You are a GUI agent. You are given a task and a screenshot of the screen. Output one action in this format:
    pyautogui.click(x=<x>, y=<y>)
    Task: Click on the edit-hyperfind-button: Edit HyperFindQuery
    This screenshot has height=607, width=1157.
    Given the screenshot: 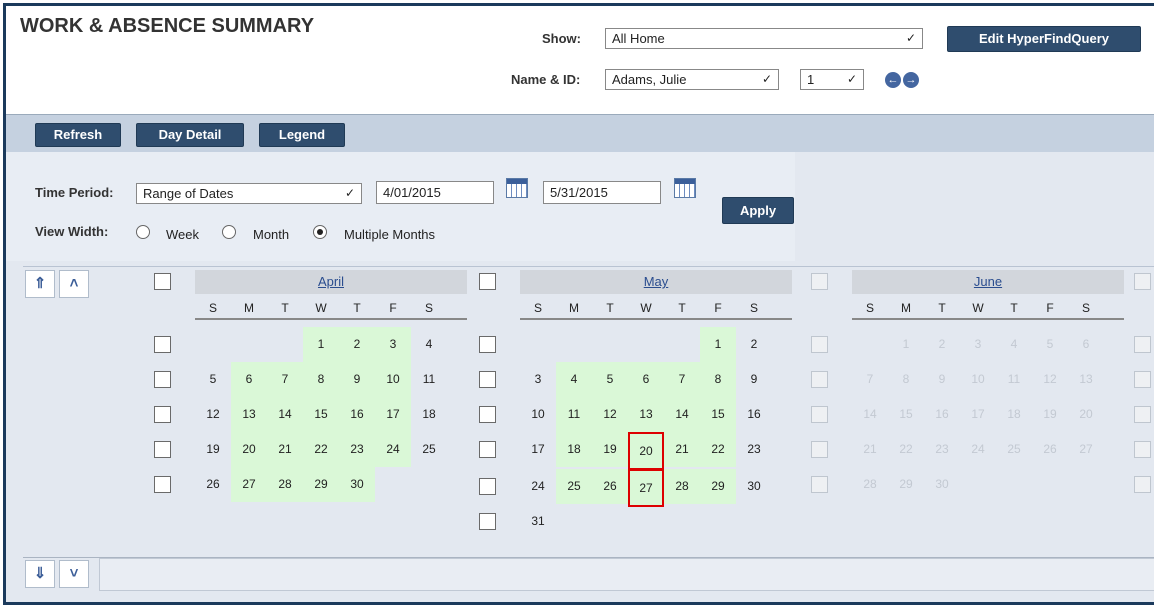 What is the action you would take?
    pyautogui.click(x=1044, y=39)
    